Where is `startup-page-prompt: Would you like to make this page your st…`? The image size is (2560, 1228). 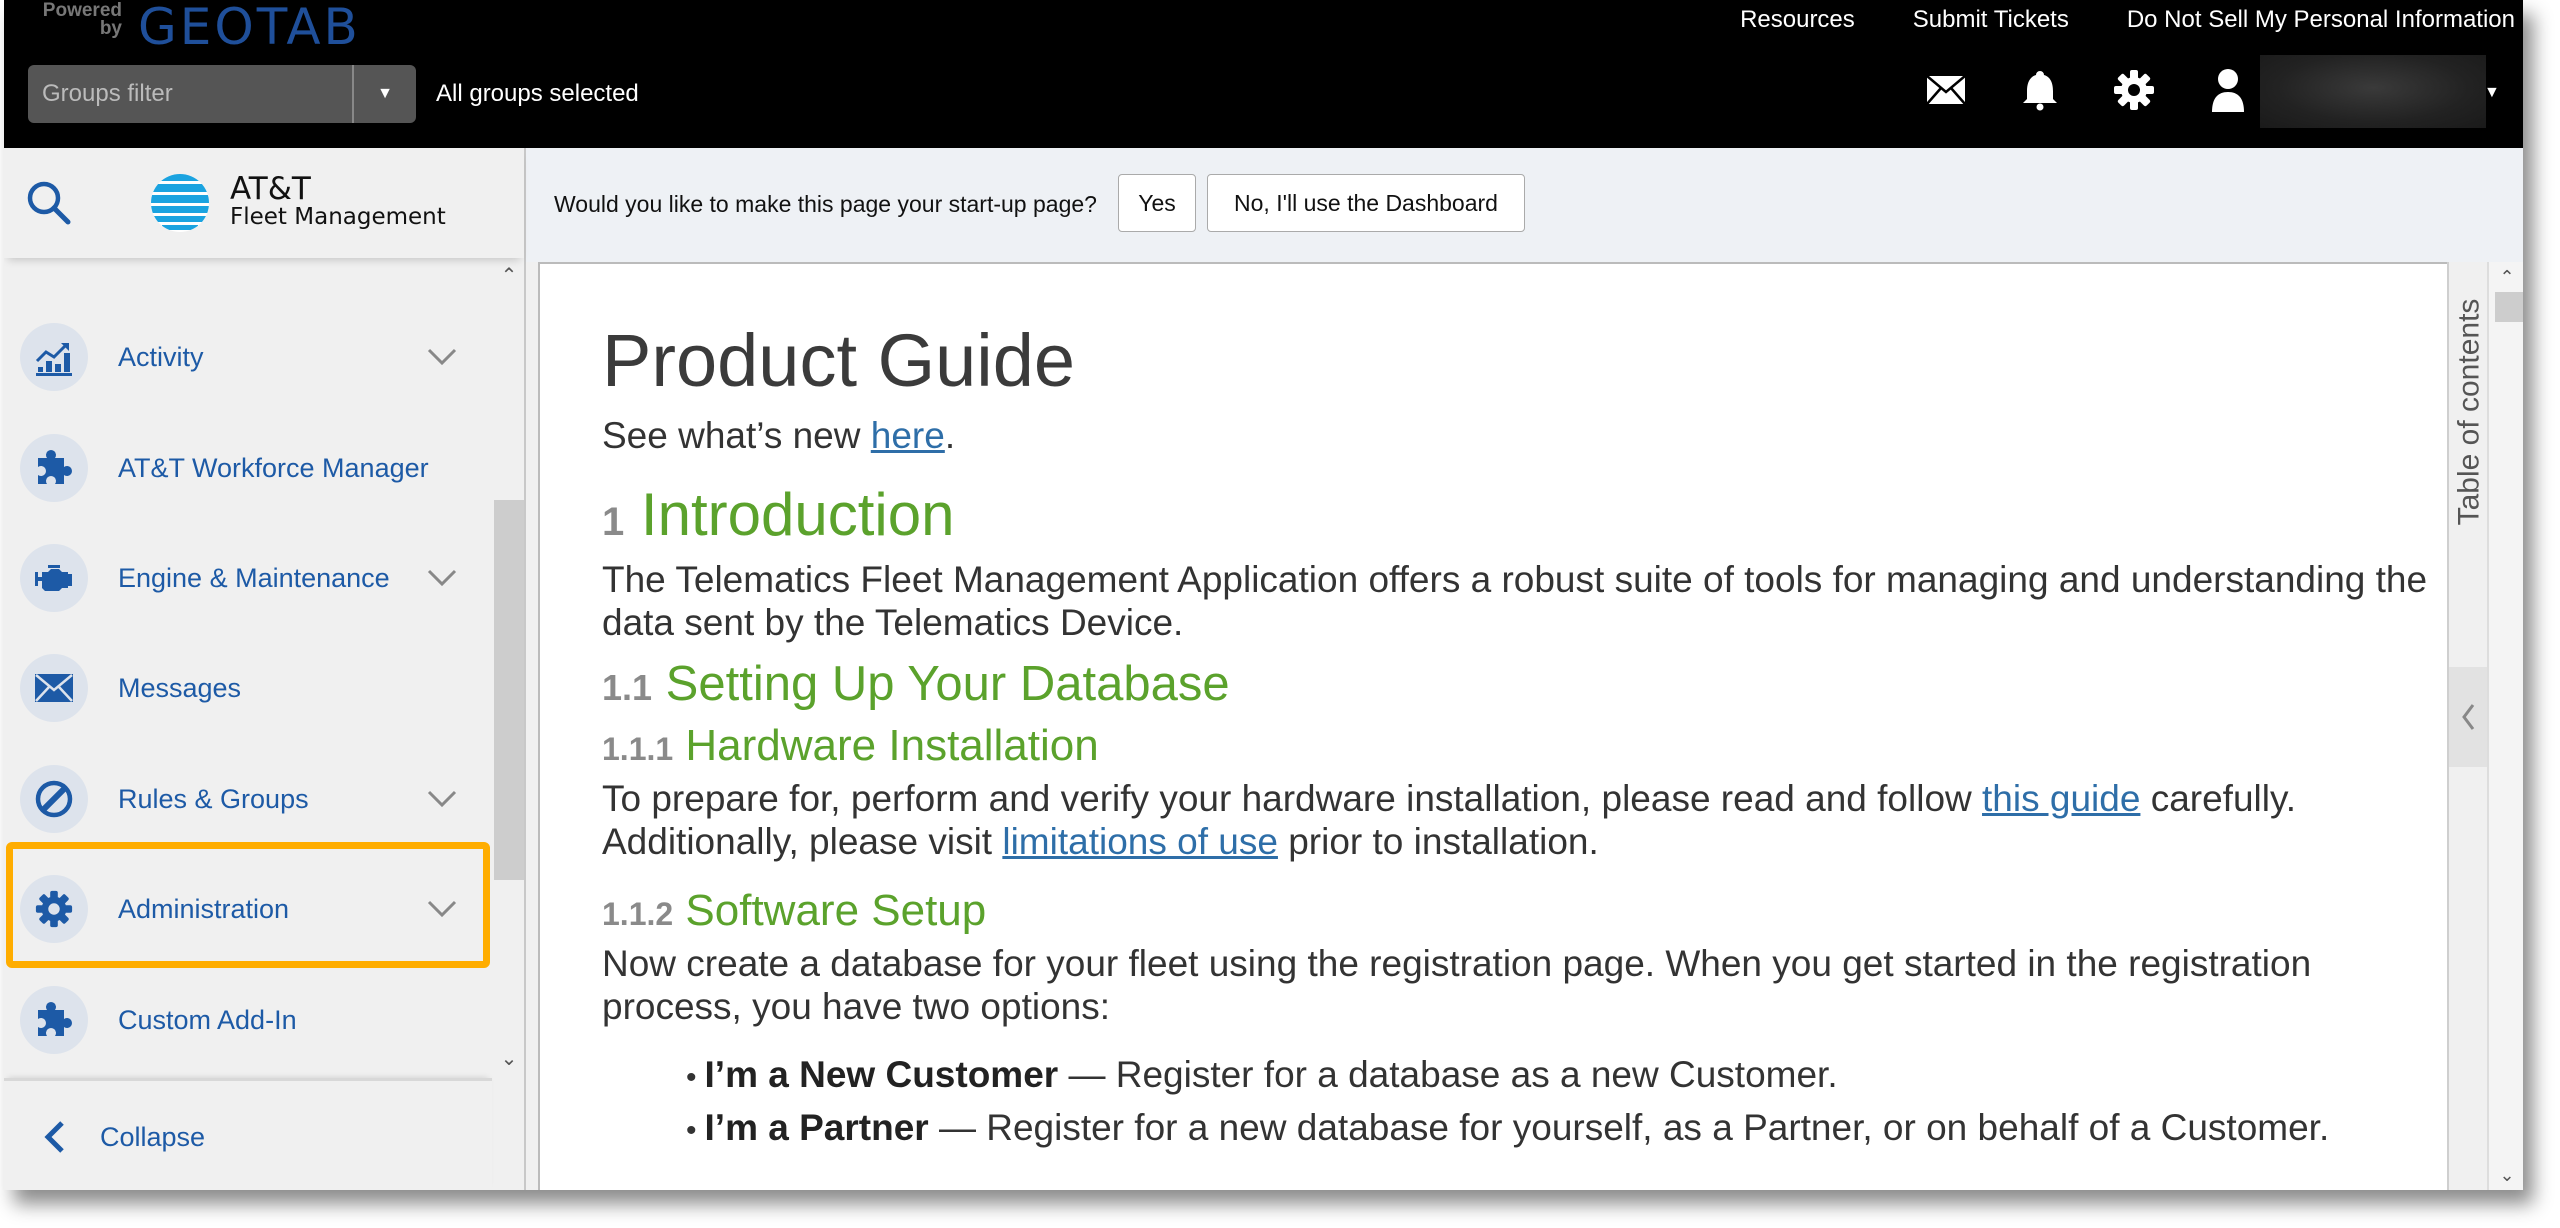
startup-page-prompt: Would you like to make this page your st… is located at coordinates (1524, 205).